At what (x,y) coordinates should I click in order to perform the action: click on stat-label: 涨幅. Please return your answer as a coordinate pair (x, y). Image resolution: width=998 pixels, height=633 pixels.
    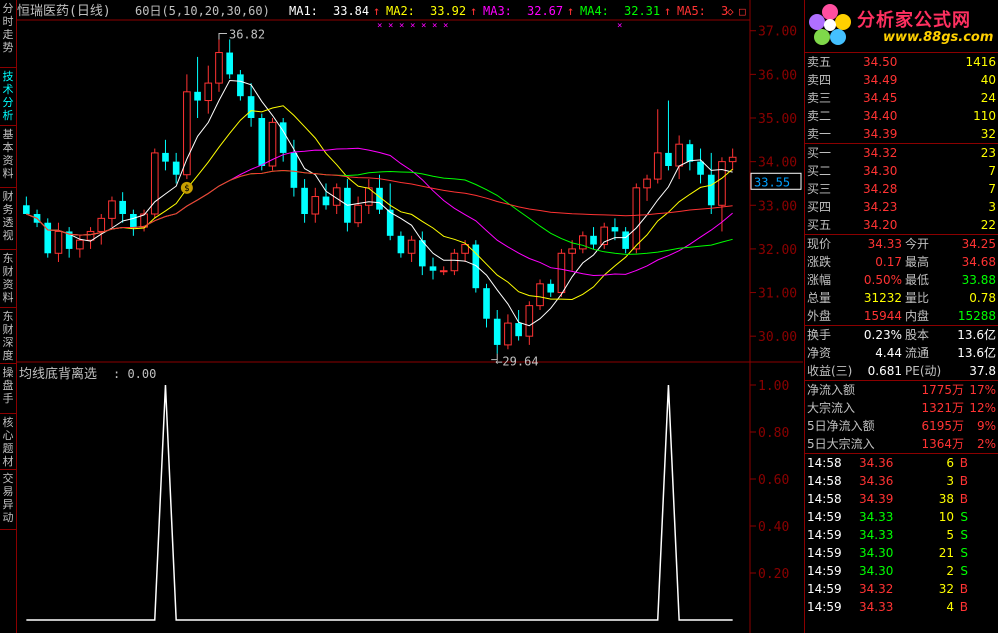
    Looking at the image, I should click on (819, 280).